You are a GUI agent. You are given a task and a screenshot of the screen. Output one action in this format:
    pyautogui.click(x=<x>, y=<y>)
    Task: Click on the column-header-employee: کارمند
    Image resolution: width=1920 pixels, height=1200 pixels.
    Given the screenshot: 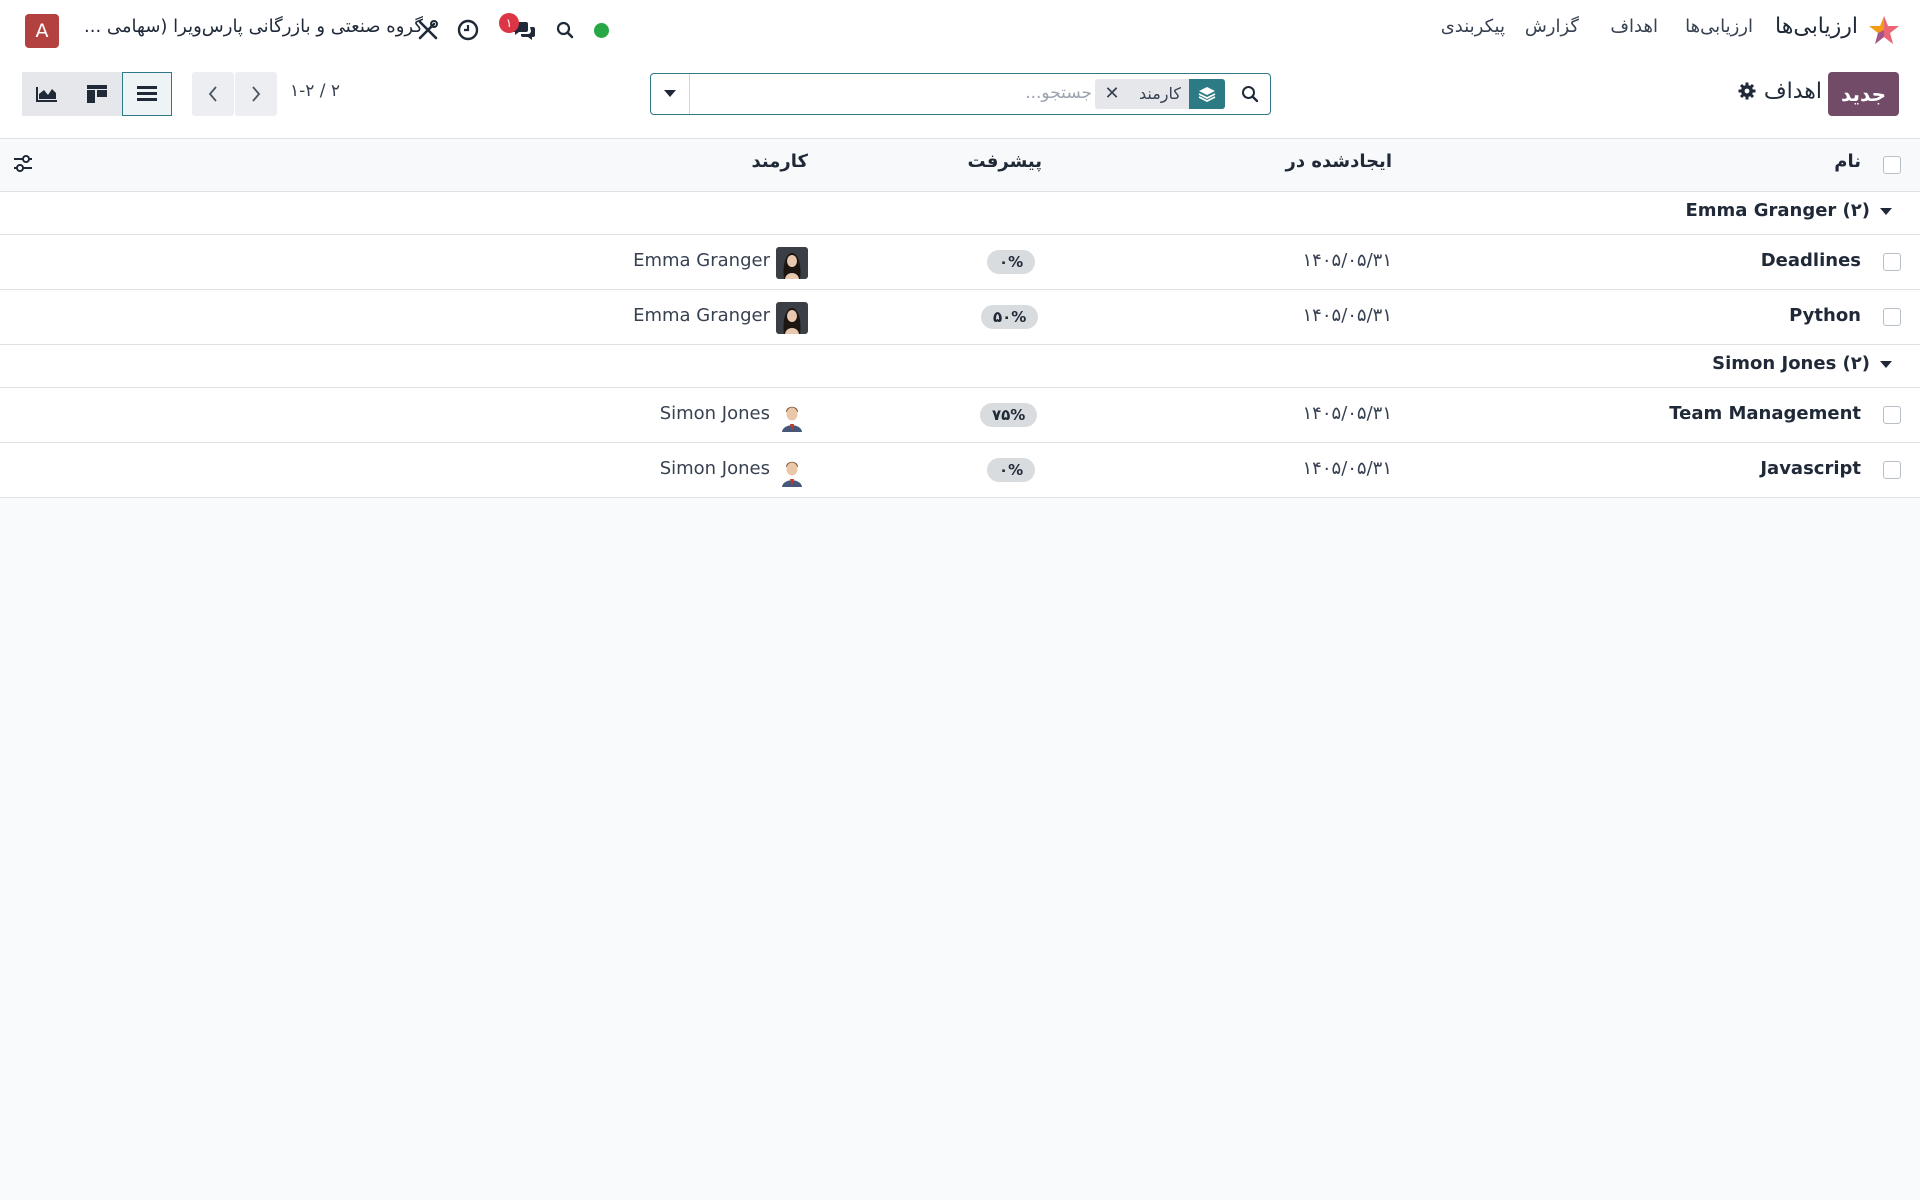 What is the action you would take?
    pyautogui.click(x=780, y=161)
    